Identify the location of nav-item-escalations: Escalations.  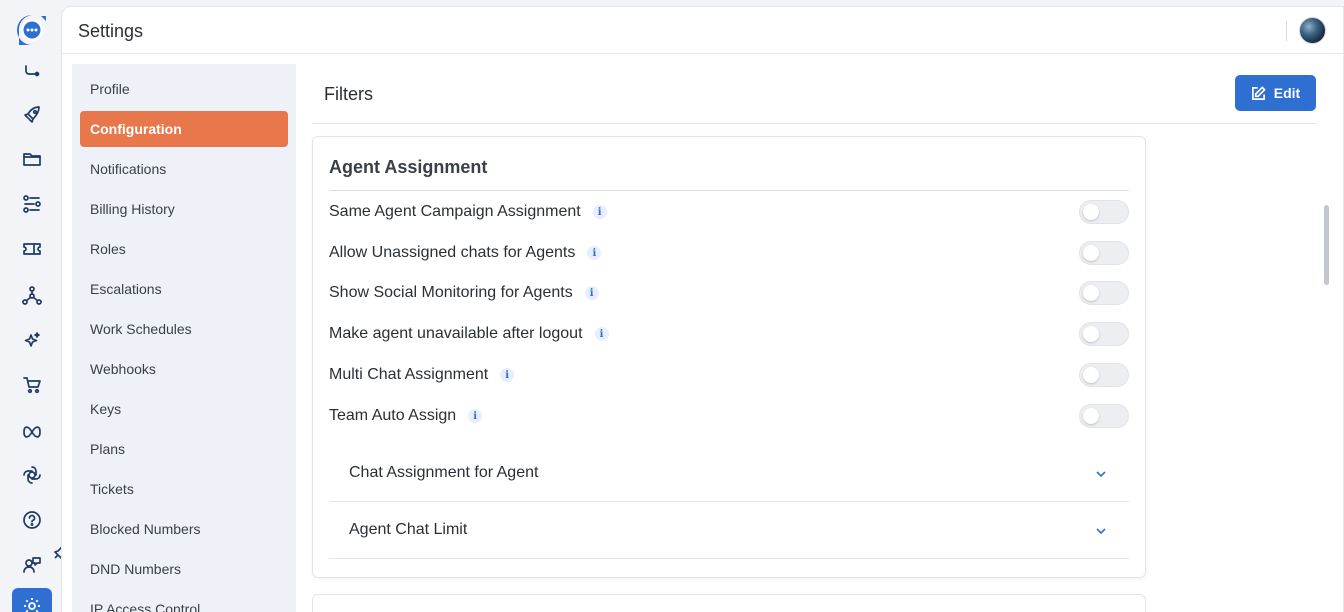
(184, 289).